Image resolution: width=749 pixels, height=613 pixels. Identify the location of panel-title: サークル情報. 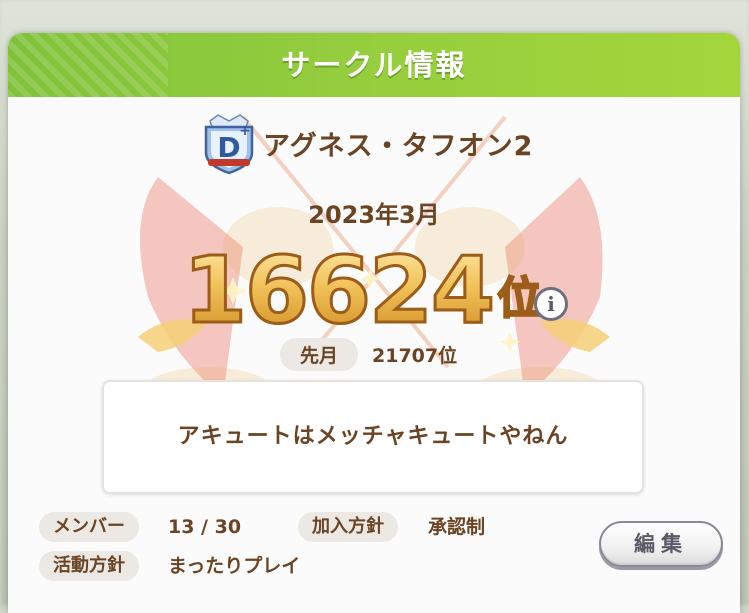
(374, 65).